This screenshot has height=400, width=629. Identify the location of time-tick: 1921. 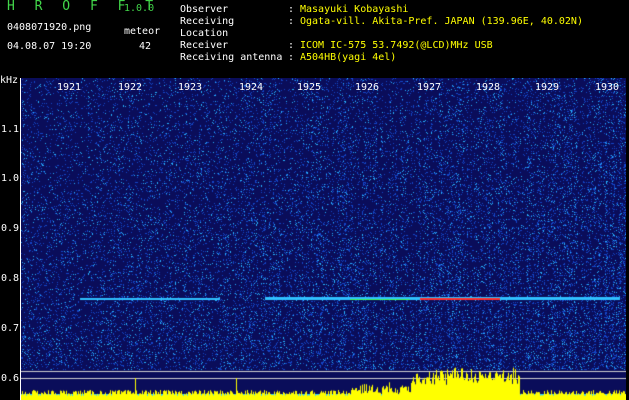
(69, 87).